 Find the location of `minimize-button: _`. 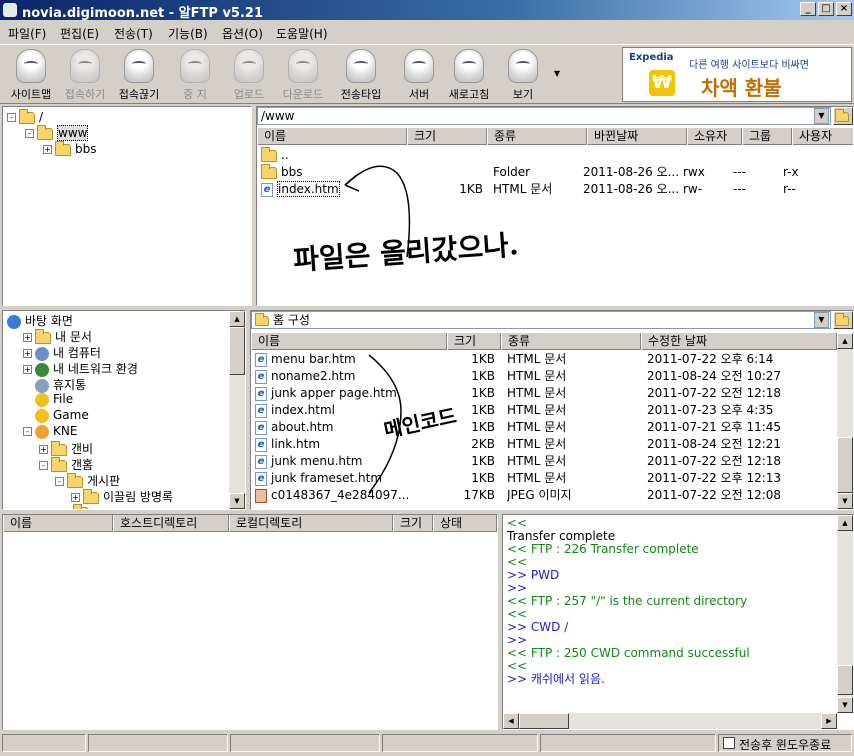

minimize-button: _ is located at coordinates (808, 9).